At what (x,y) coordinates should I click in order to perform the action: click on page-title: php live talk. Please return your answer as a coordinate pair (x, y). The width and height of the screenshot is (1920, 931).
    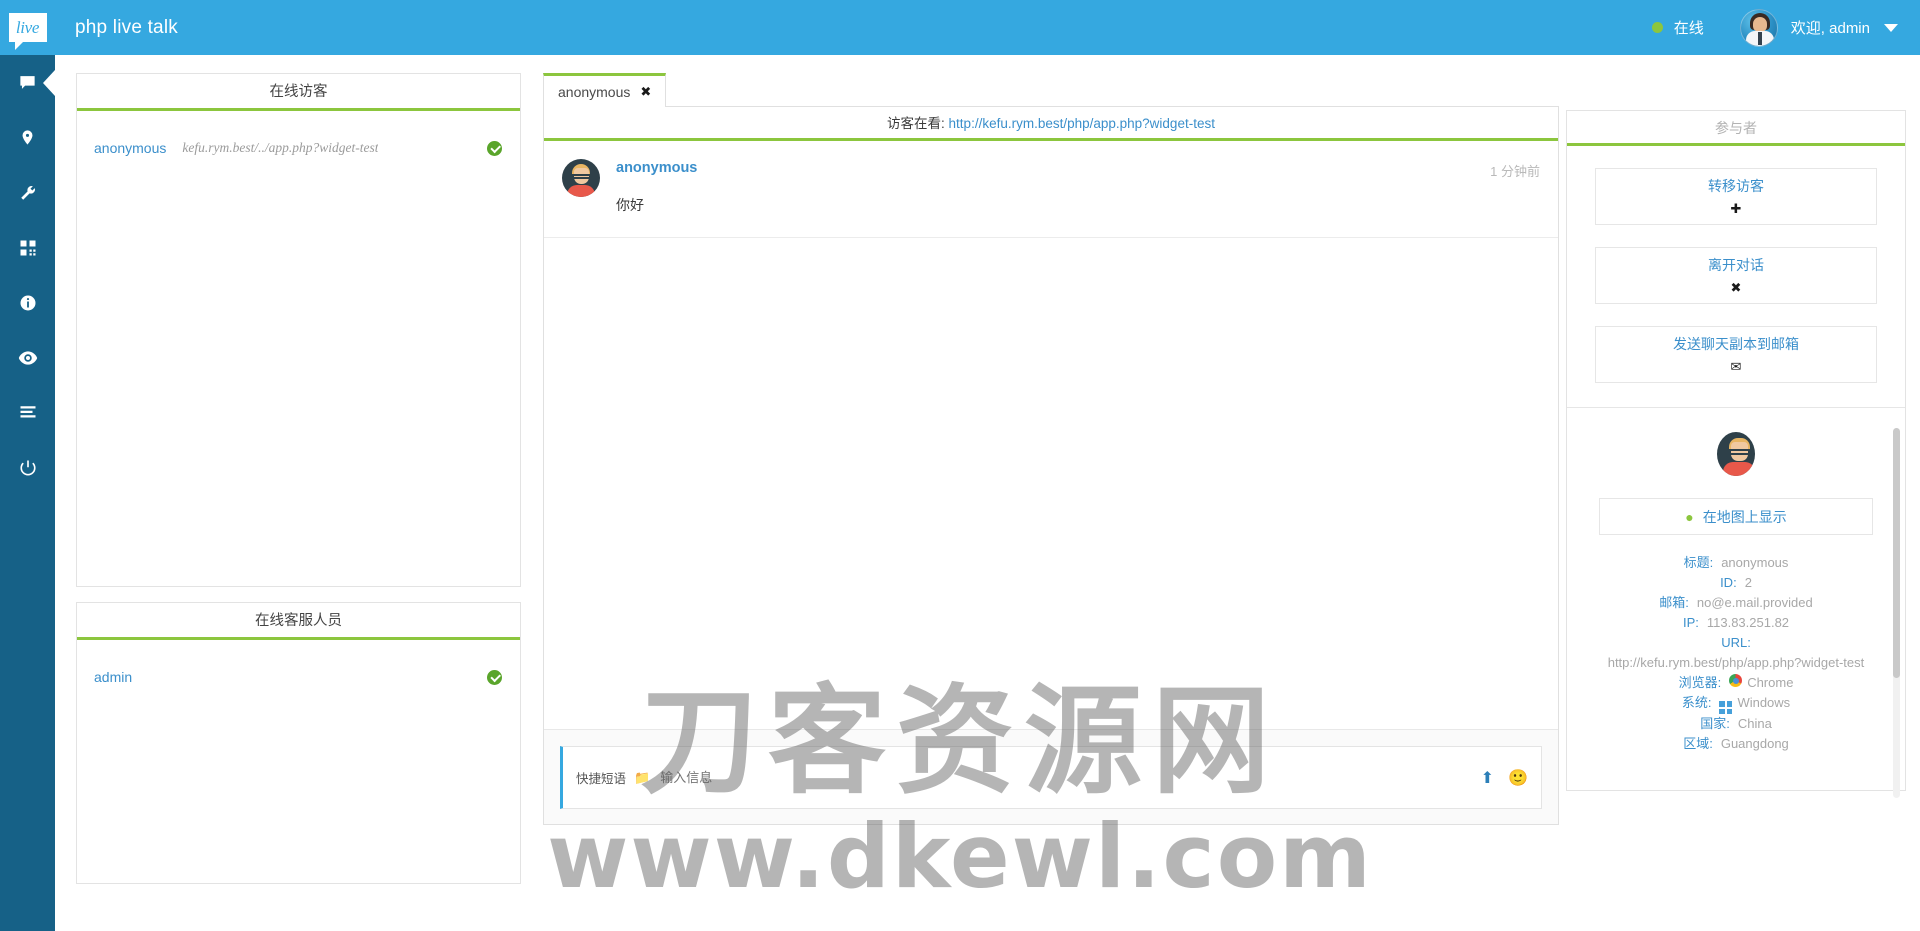
    Looking at the image, I should click on (126, 27).